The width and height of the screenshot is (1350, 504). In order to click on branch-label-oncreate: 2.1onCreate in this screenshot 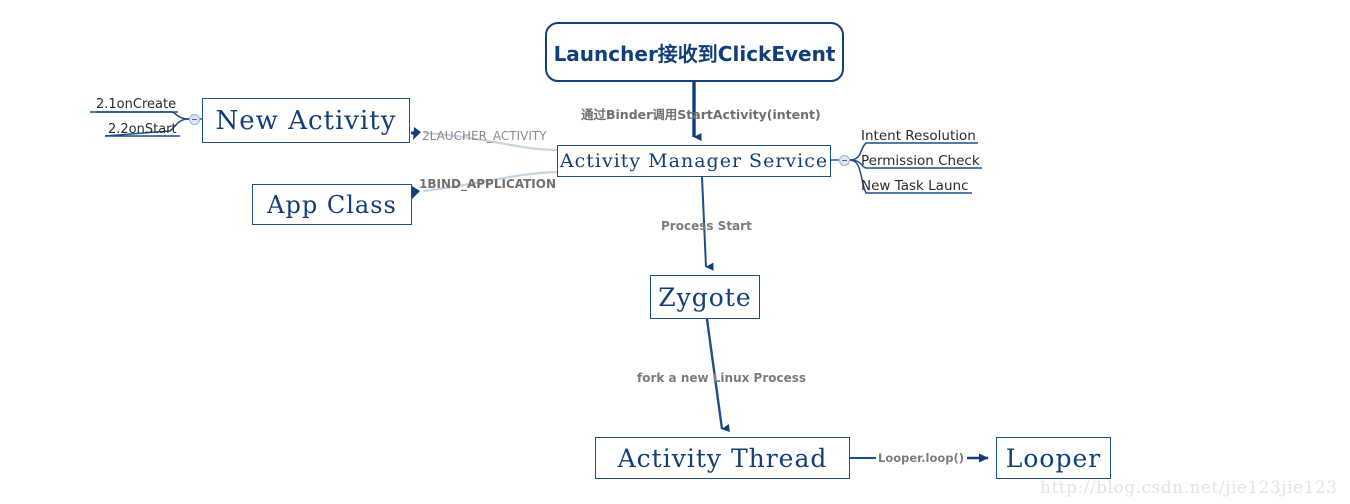, I will do `click(136, 104)`.